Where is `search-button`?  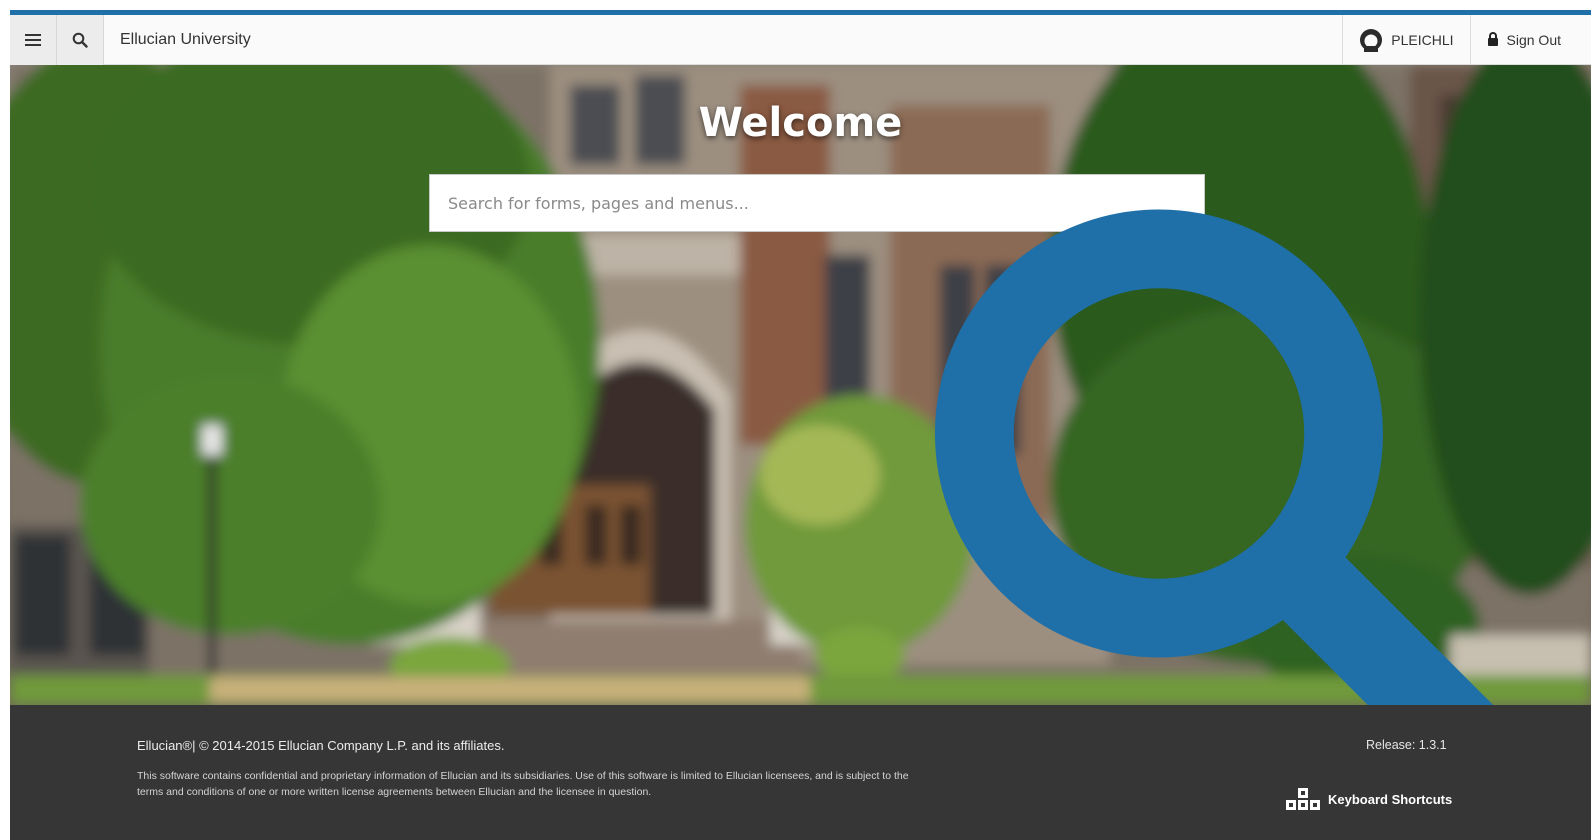
search-button is located at coordinates (80, 39).